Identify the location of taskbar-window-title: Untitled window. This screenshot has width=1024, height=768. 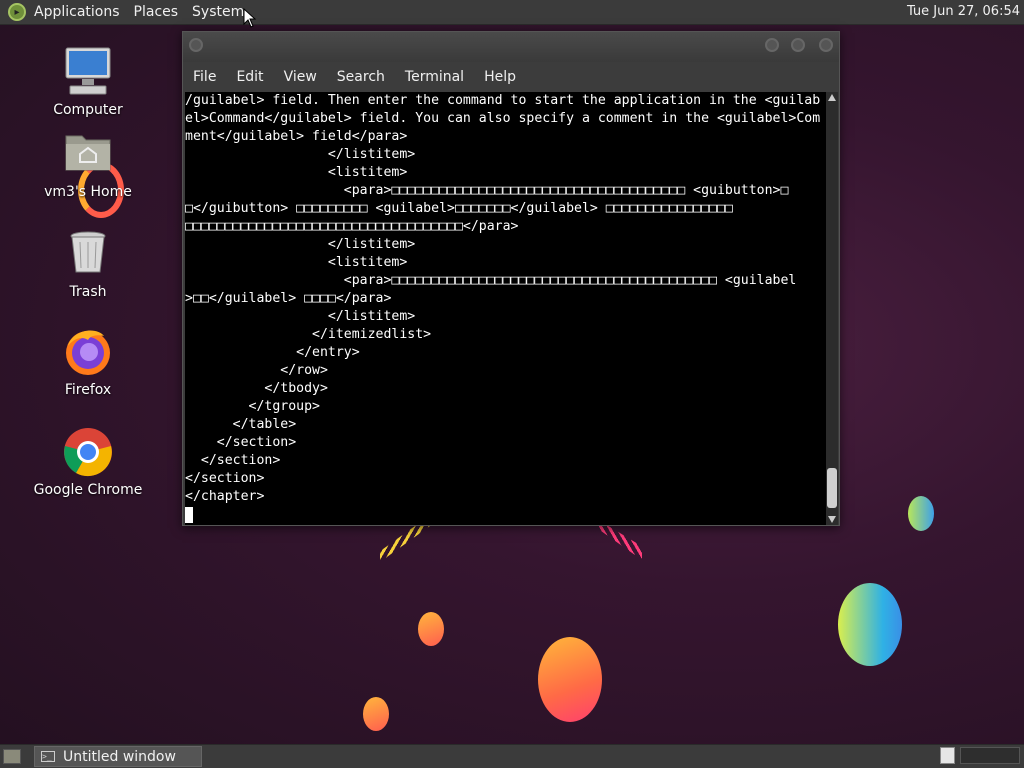
(119, 756).